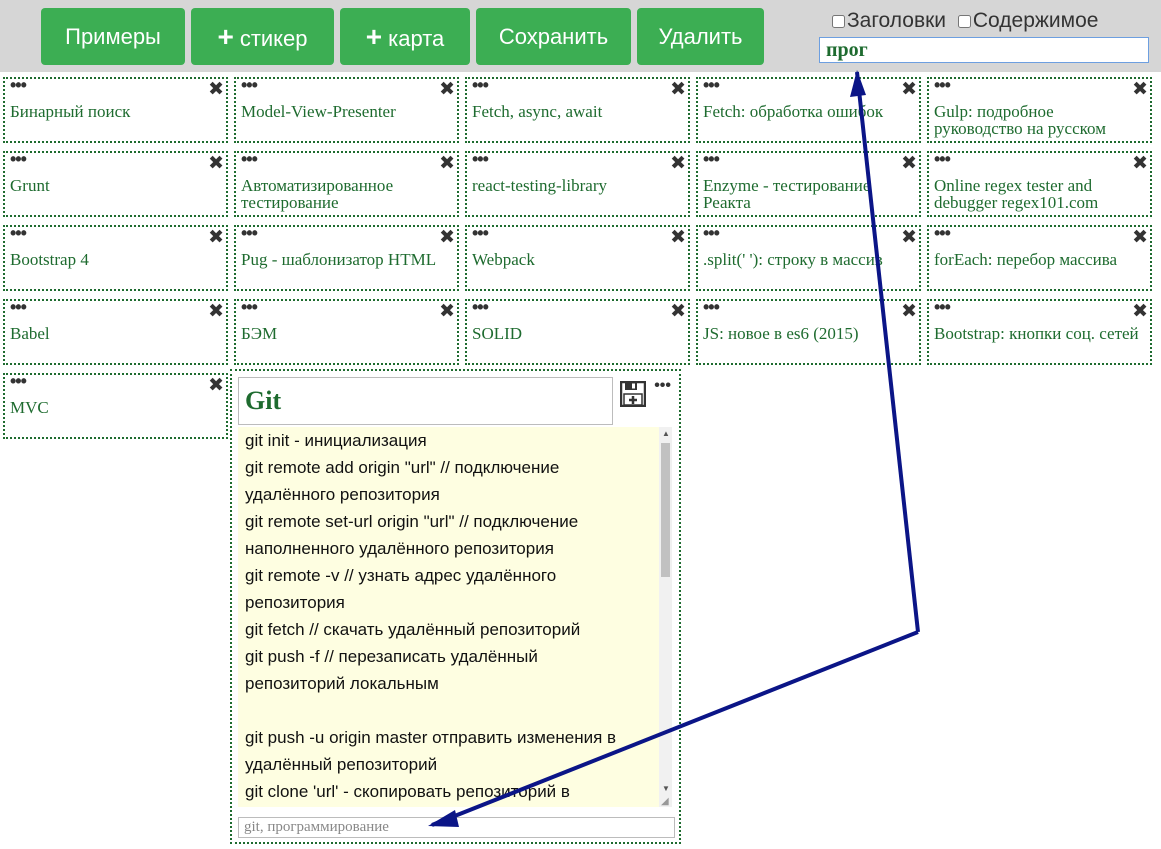 The height and width of the screenshot is (849, 1161). What do you see at coordinates (675, 728) in the screenshot?
I see `arrow-to-tags` at bounding box center [675, 728].